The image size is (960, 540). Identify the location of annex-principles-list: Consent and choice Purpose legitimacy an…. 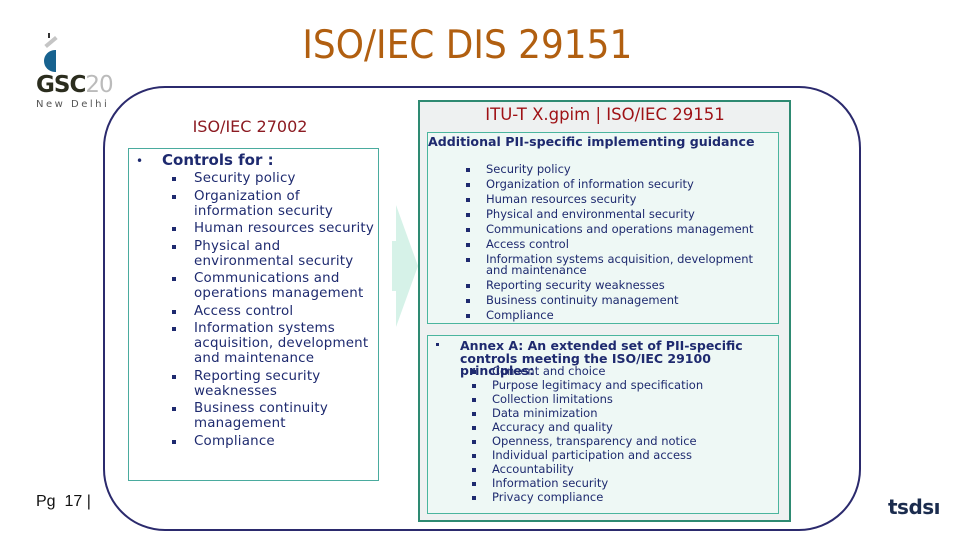
(618, 435).